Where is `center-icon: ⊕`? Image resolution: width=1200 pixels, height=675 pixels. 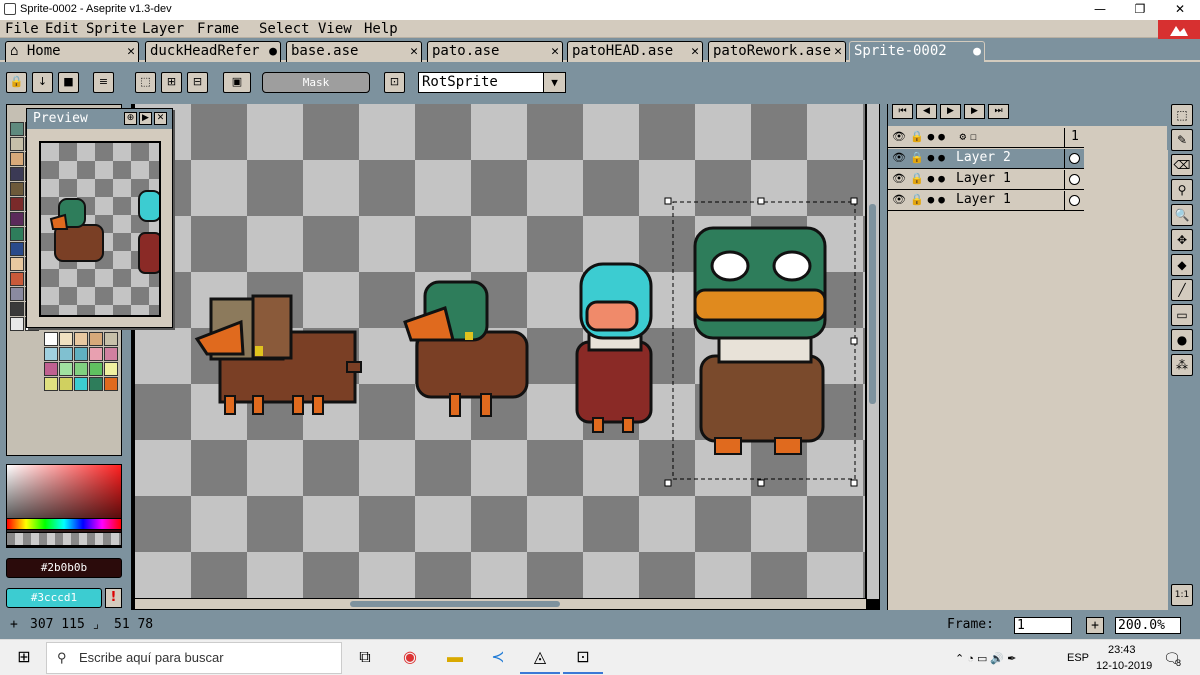 center-icon: ⊕ is located at coordinates (130, 118).